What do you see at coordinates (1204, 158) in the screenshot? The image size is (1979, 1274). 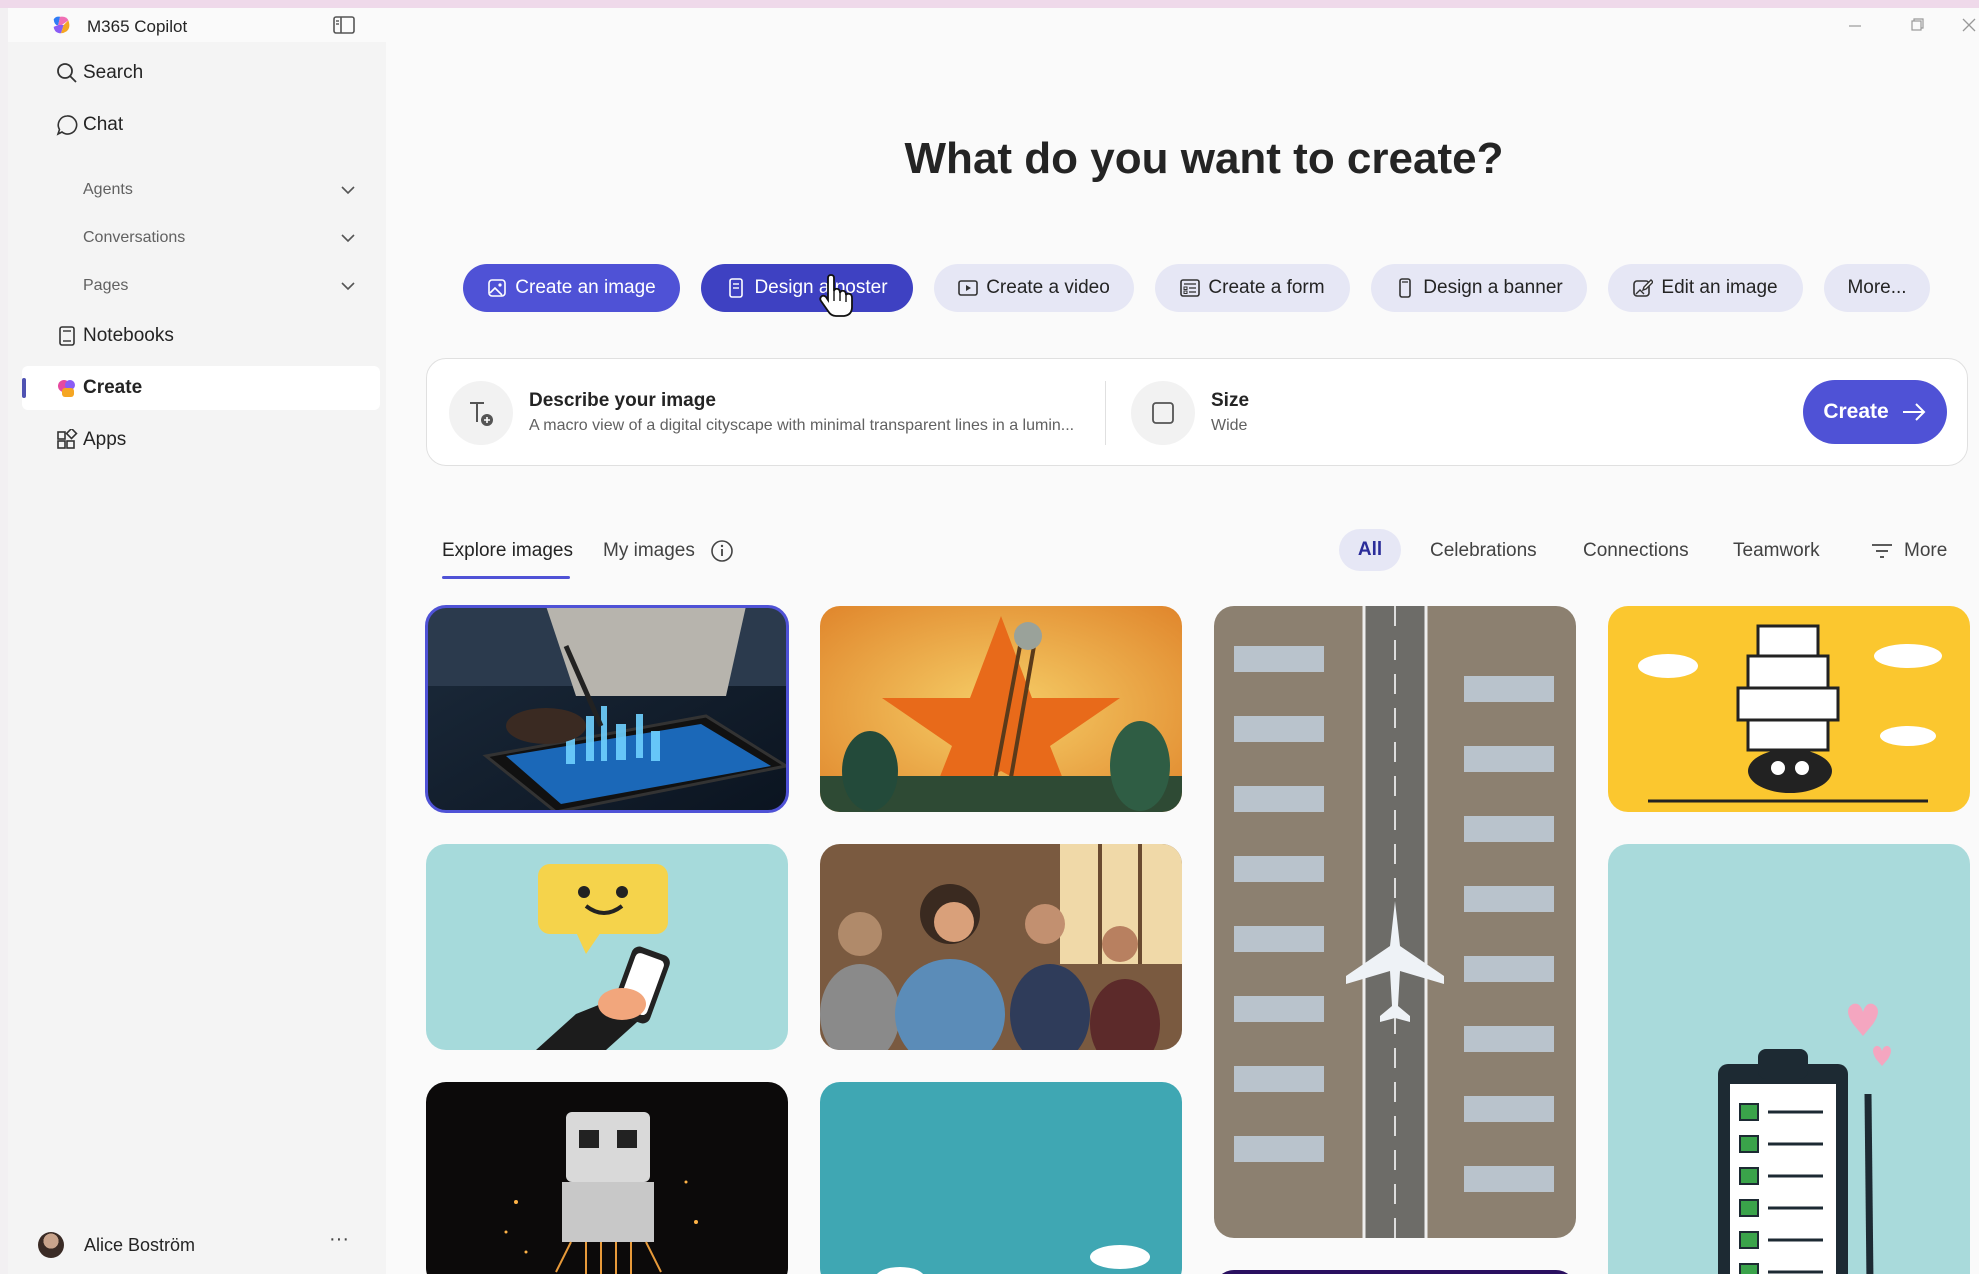 I see `page-title: What do you want to create?` at bounding box center [1204, 158].